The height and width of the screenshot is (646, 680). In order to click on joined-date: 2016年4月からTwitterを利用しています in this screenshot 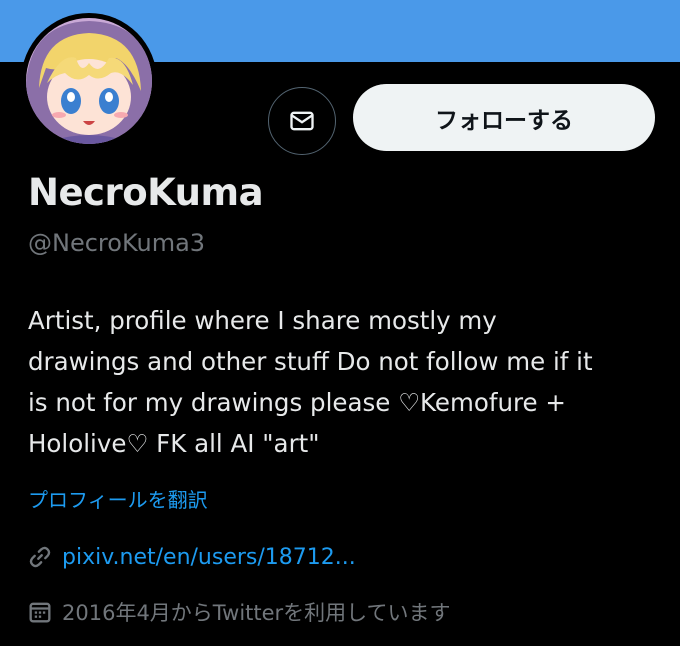, I will do `click(256, 613)`.